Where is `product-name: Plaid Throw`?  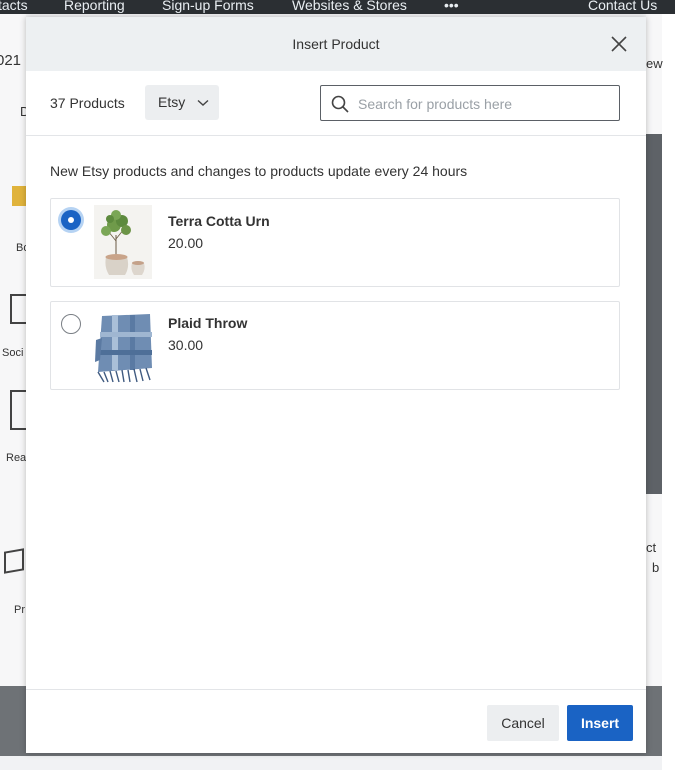
product-name: Plaid Throw is located at coordinates (208, 323).